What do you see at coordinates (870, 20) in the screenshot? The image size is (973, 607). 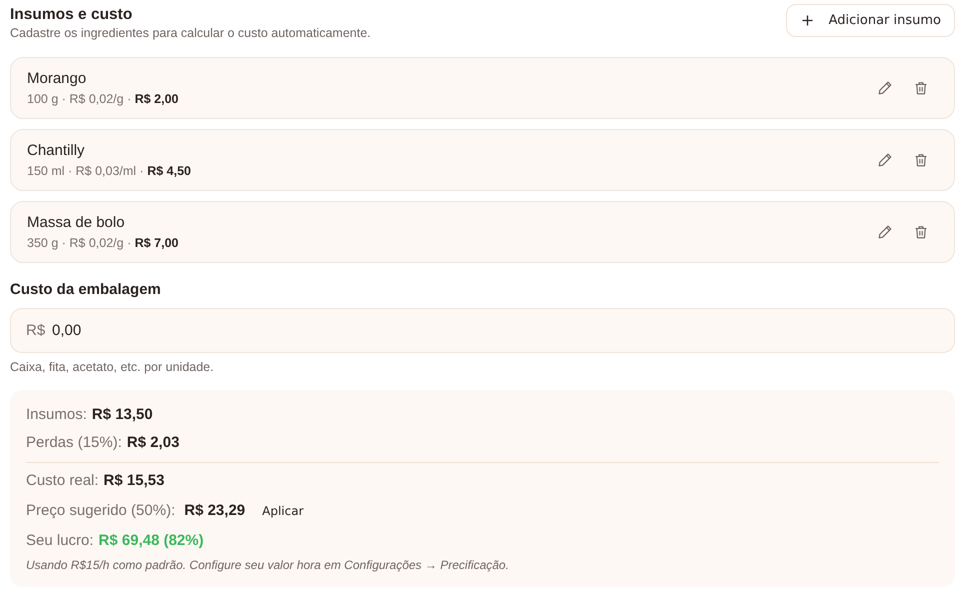 I see `add-ingredient-button: Adicionar insumo` at bounding box center [870, 20].